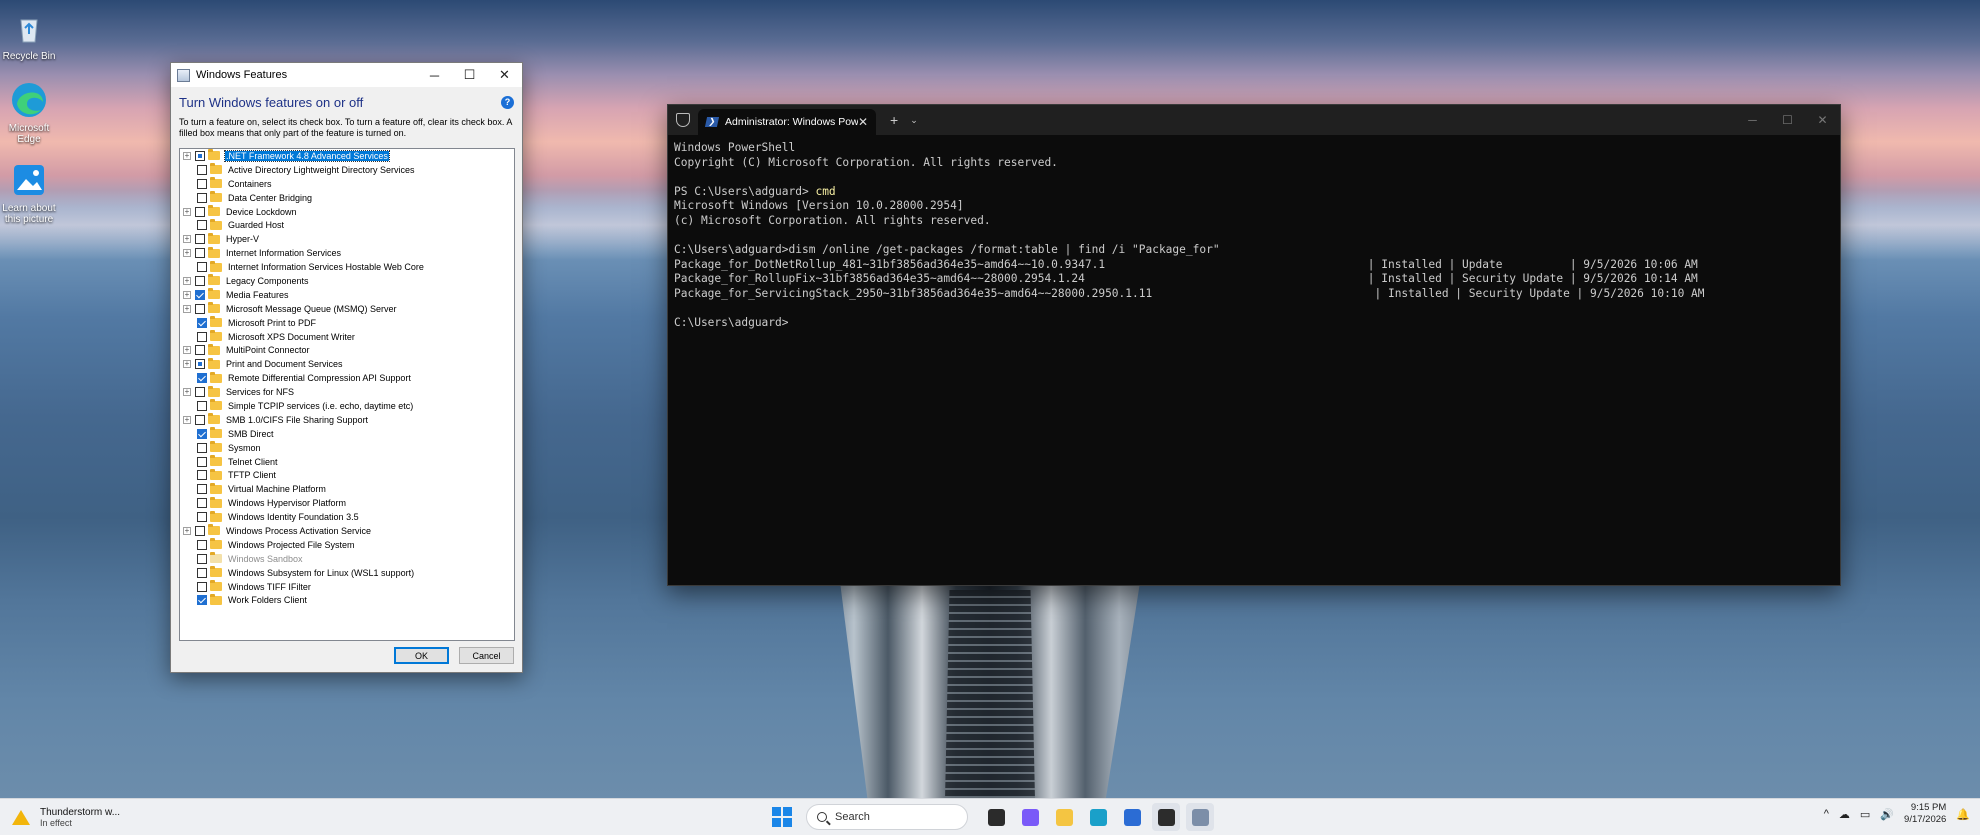 Image resolution: width=1980 pixels, height=835 pixels. What do you see at coordinates (1200, 817) in the screenshot?
I see `taskbar-app-windows-features` at bounding box center [1200, 817].